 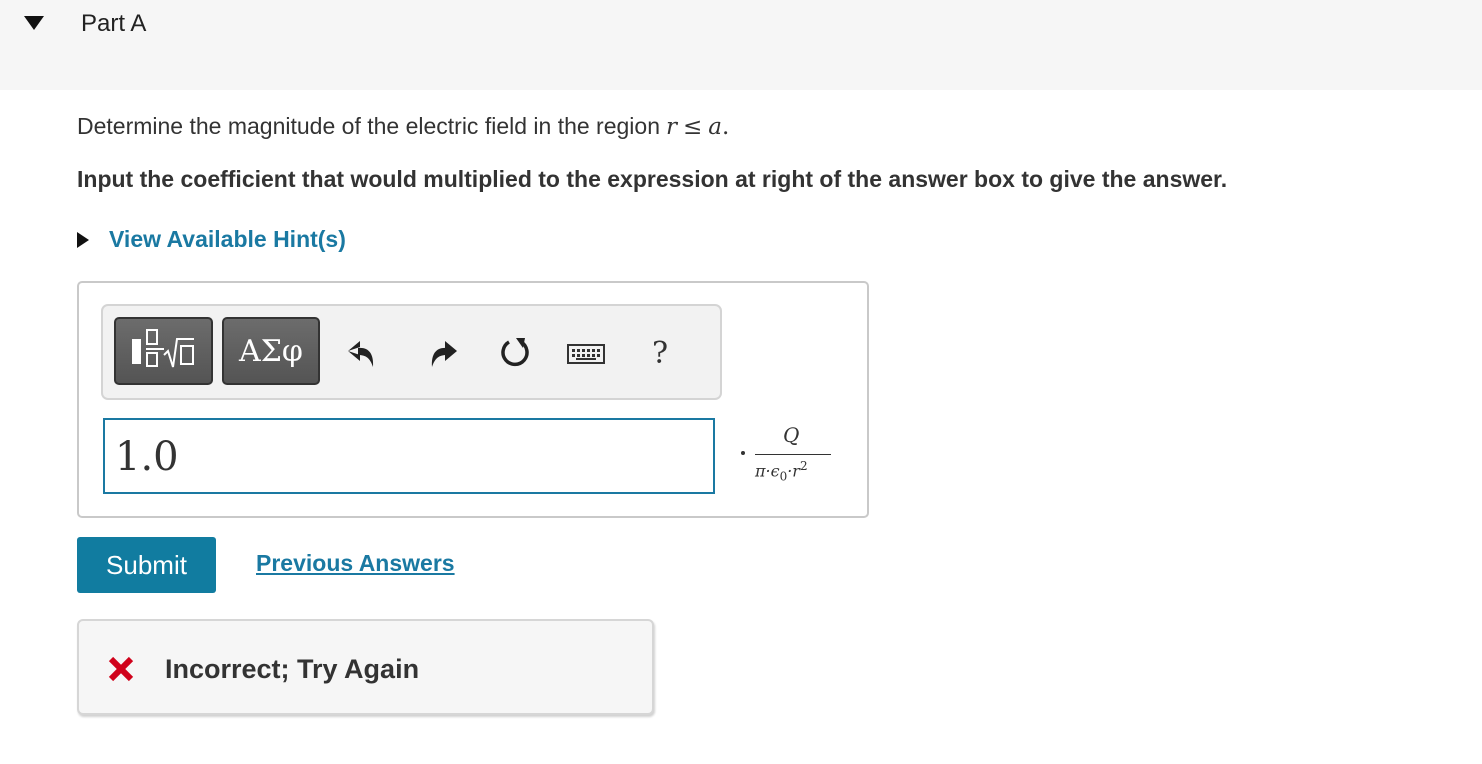 I want to click on expression-denominator: π·ϵ0·r2, so click(x=781, y=471).